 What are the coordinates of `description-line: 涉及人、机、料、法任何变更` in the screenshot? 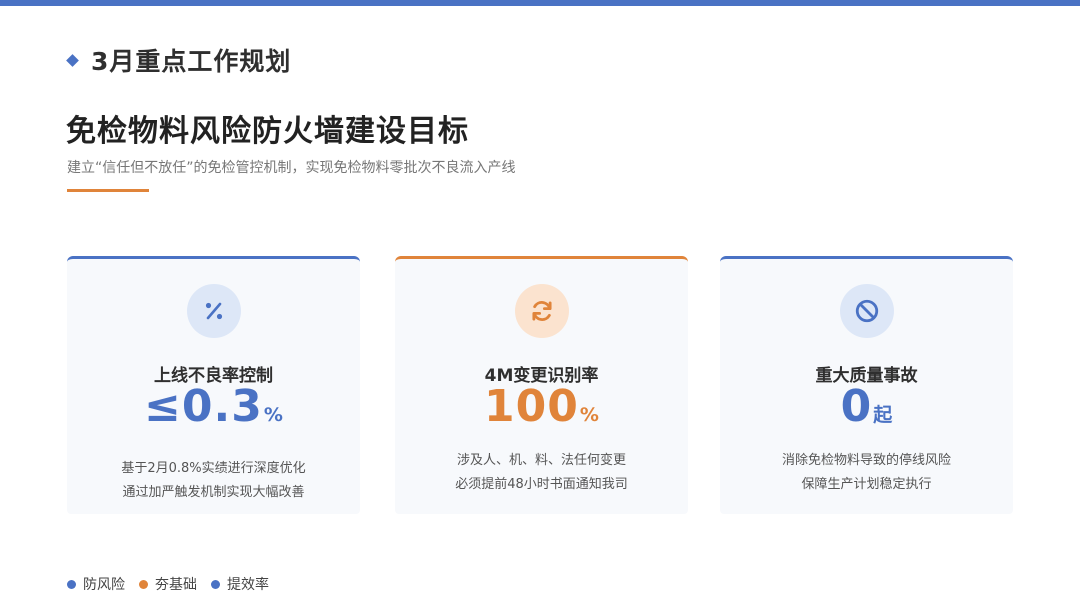 It's located at (541, 460).